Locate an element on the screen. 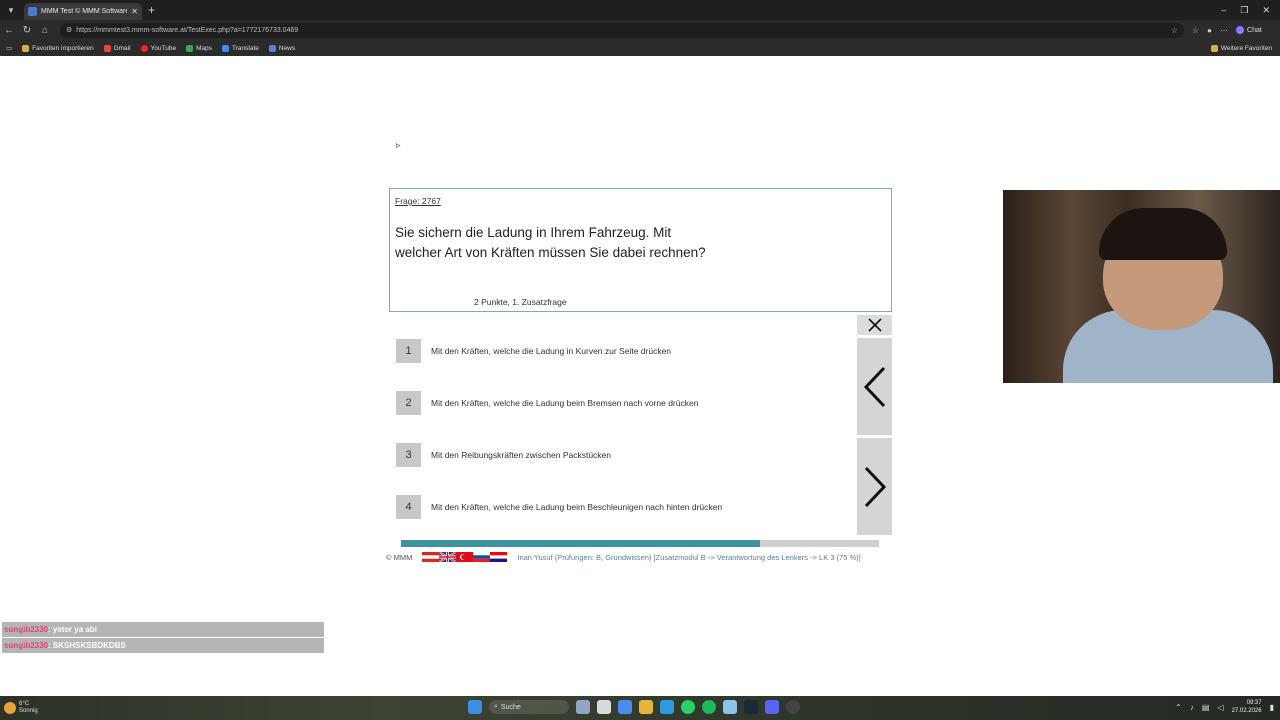  bookmark-import: Favoriten importieren is located at coordinates (58, 48).